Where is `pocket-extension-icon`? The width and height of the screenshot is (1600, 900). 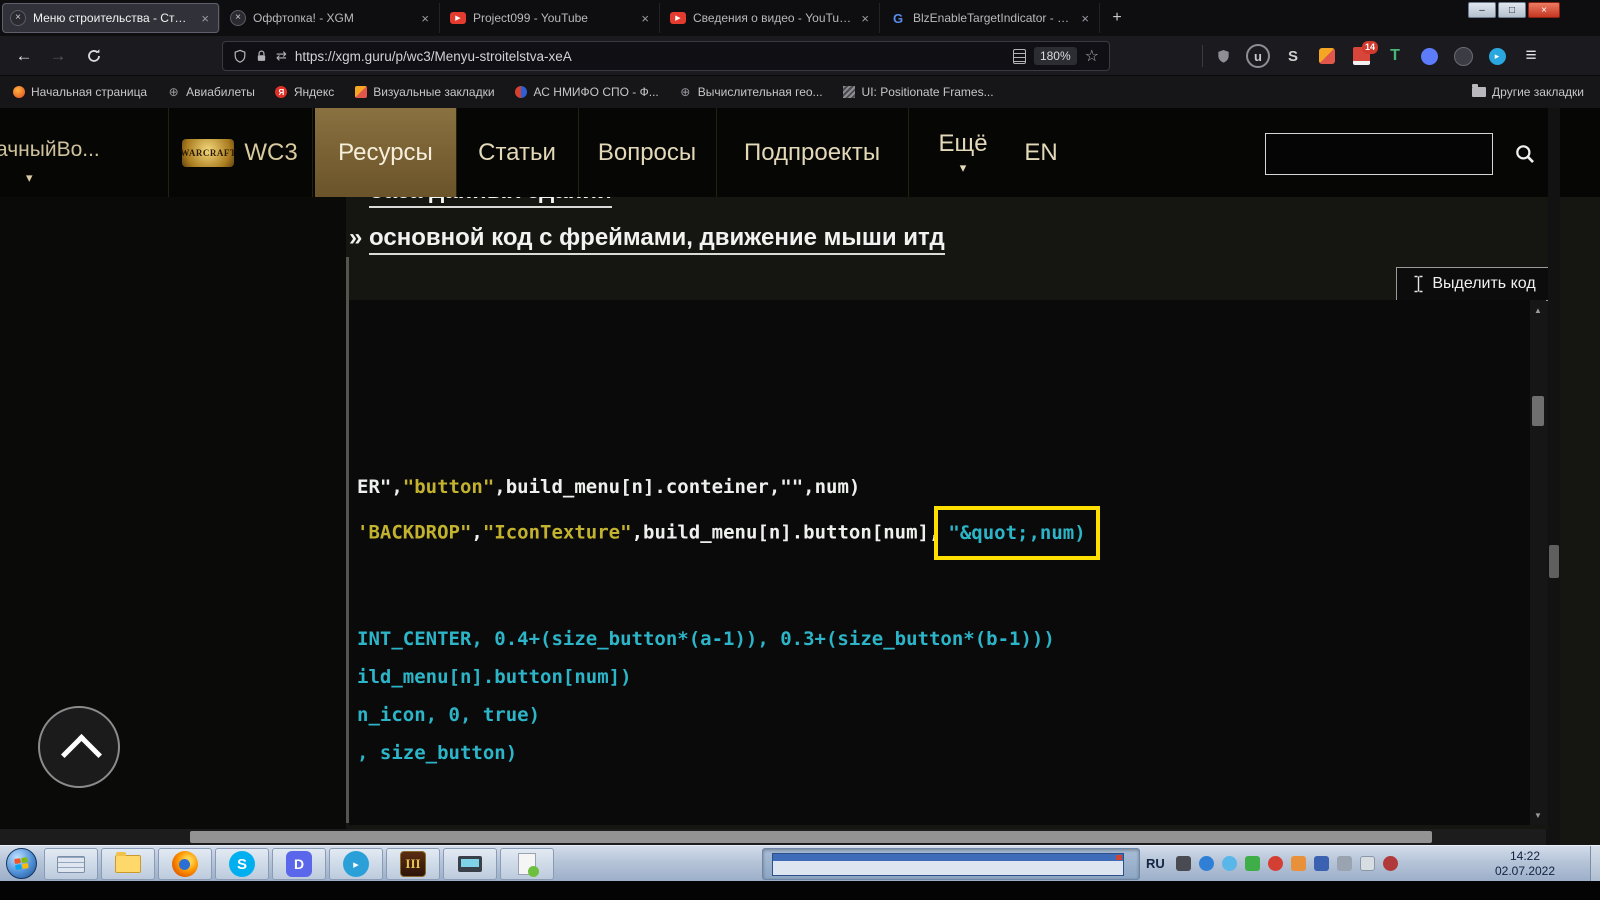
pocket-extension-icon is located at coordinates (1223, 56).